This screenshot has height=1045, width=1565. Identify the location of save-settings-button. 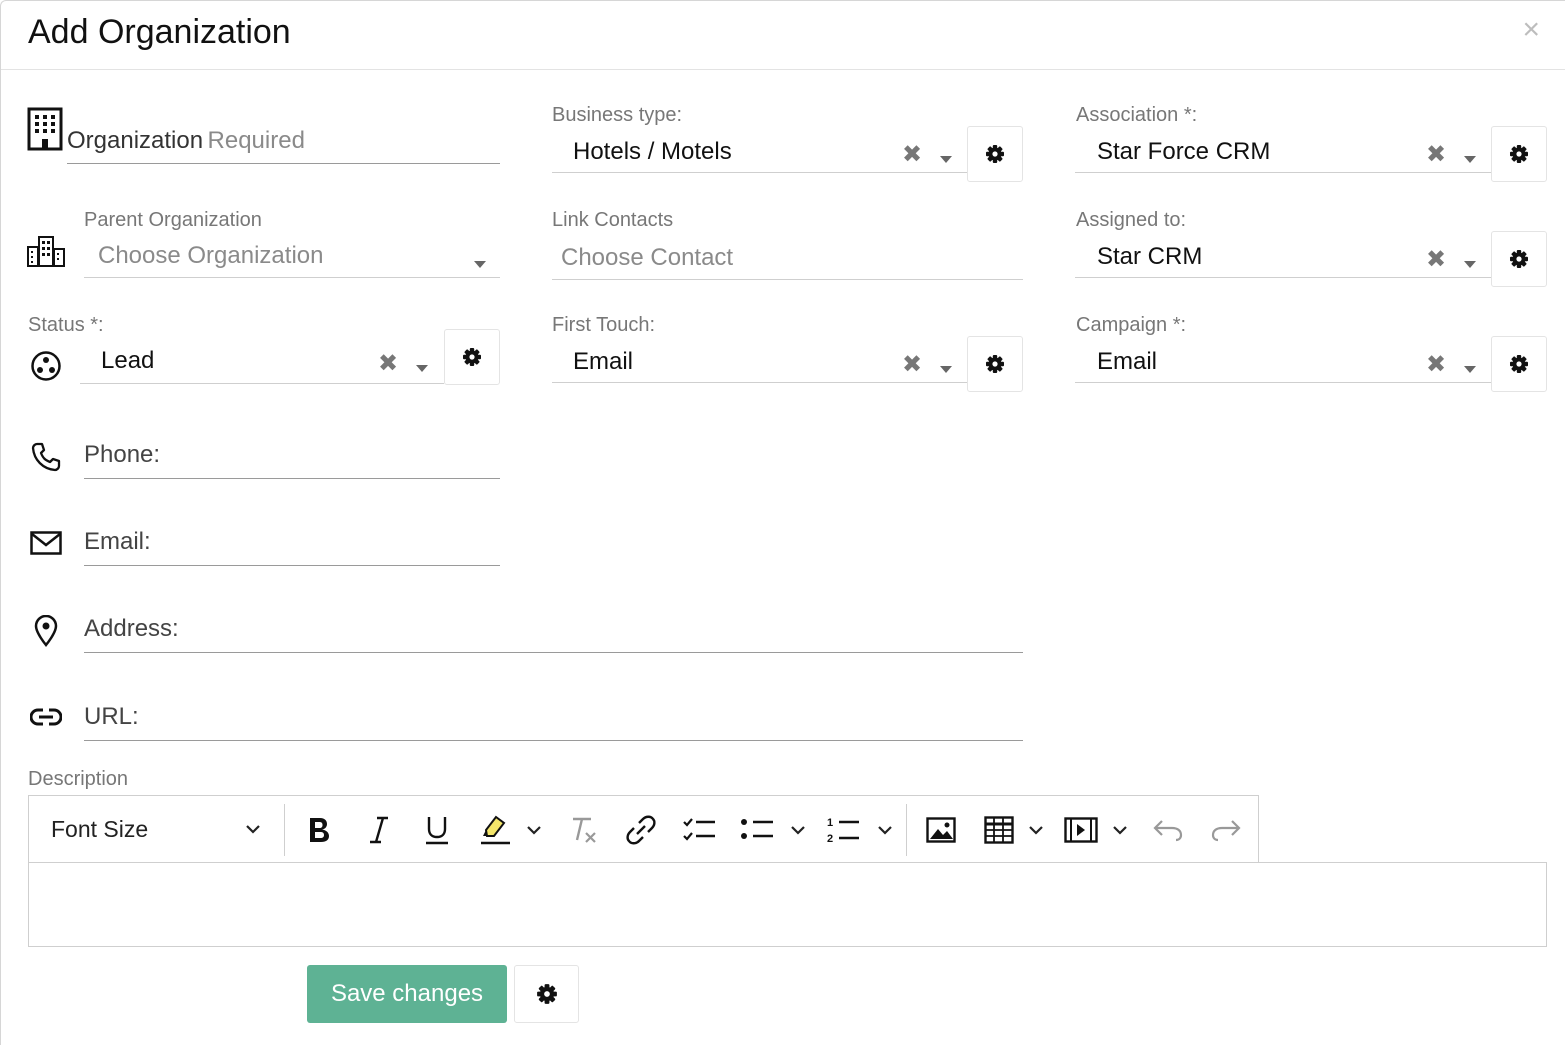
(546, 994).